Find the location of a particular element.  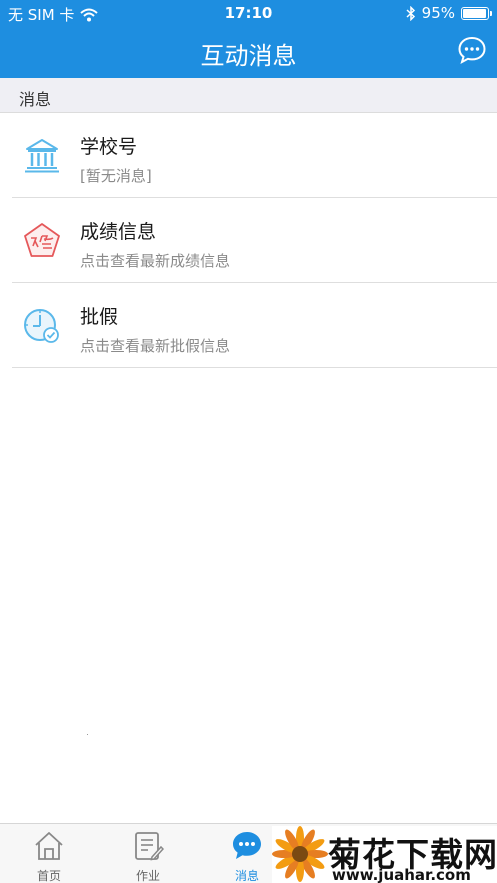

status-right: 95% is located at coordinates (449, 13).